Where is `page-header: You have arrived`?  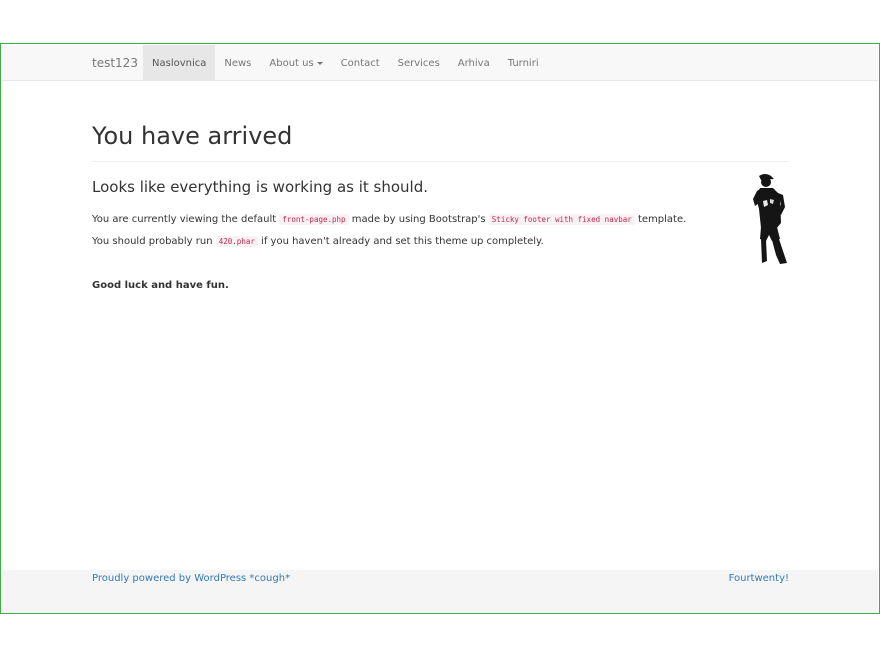
page-header: You have arrived is located at coordinates (440, 139).